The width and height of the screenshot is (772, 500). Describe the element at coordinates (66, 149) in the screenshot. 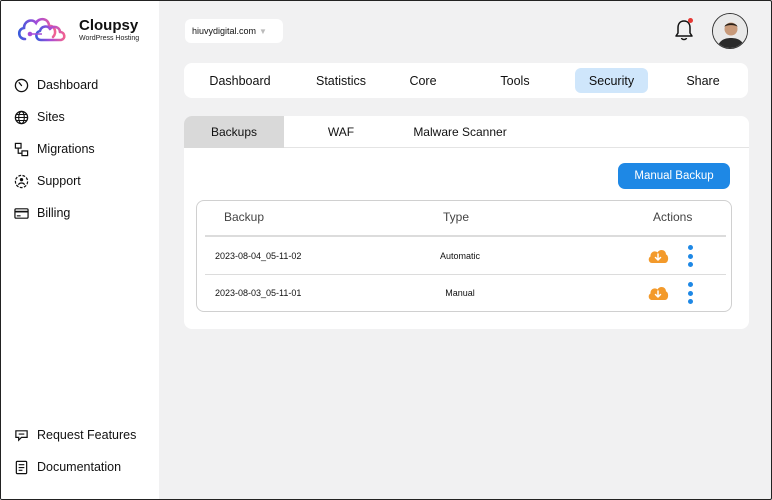

I see `sidebar-item-label: Migrations` at that location.